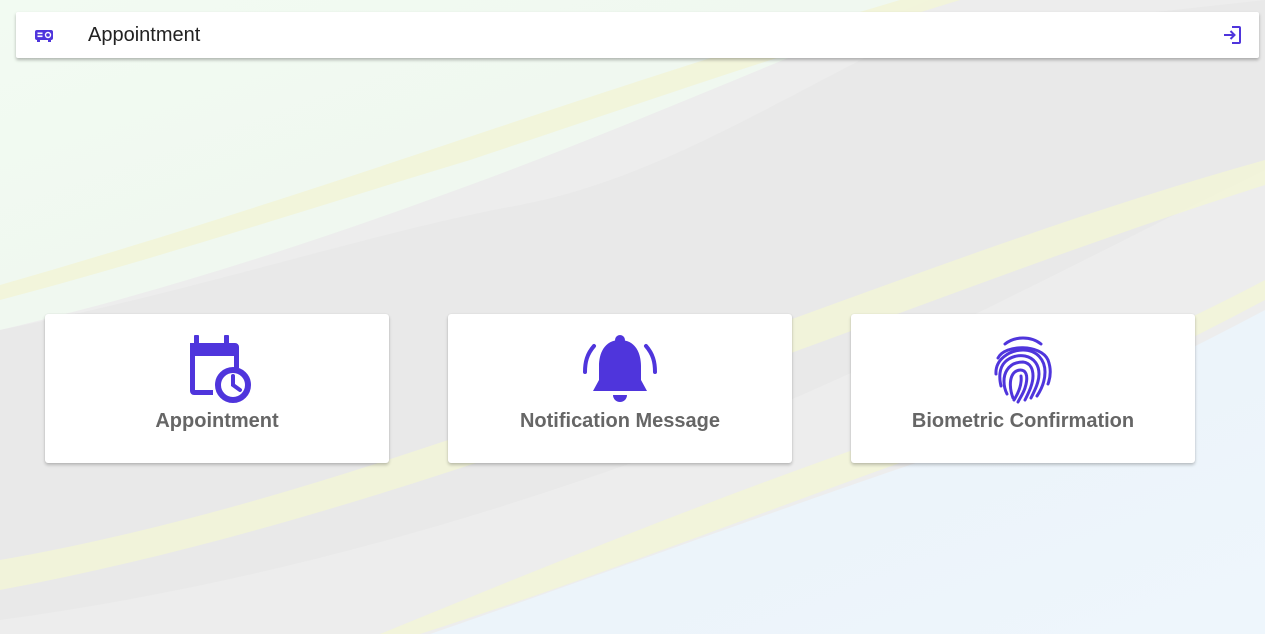 The width and height of the screenshot is (1265, 634). What do you see at coordinates (620, 421) in the screenshot?
I see `notification-message-card-label: Notification Message` at bounding box center [620, 421].